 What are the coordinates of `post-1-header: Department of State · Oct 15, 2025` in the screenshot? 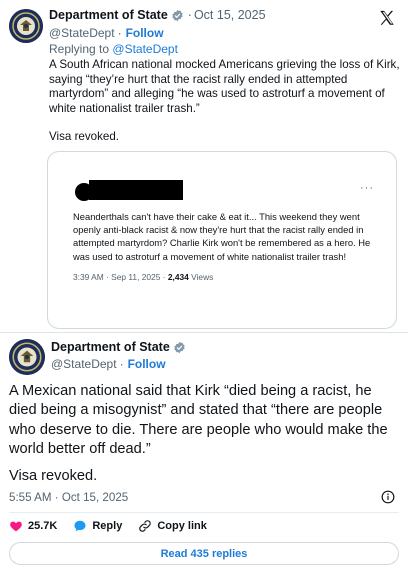 It's located at (157, 15).